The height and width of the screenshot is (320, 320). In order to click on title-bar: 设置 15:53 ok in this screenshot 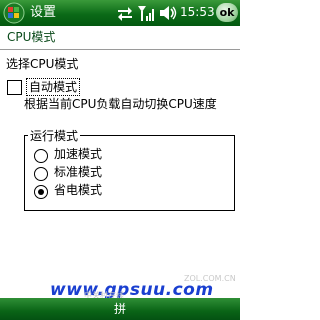, I will do `click(120, 13)`.